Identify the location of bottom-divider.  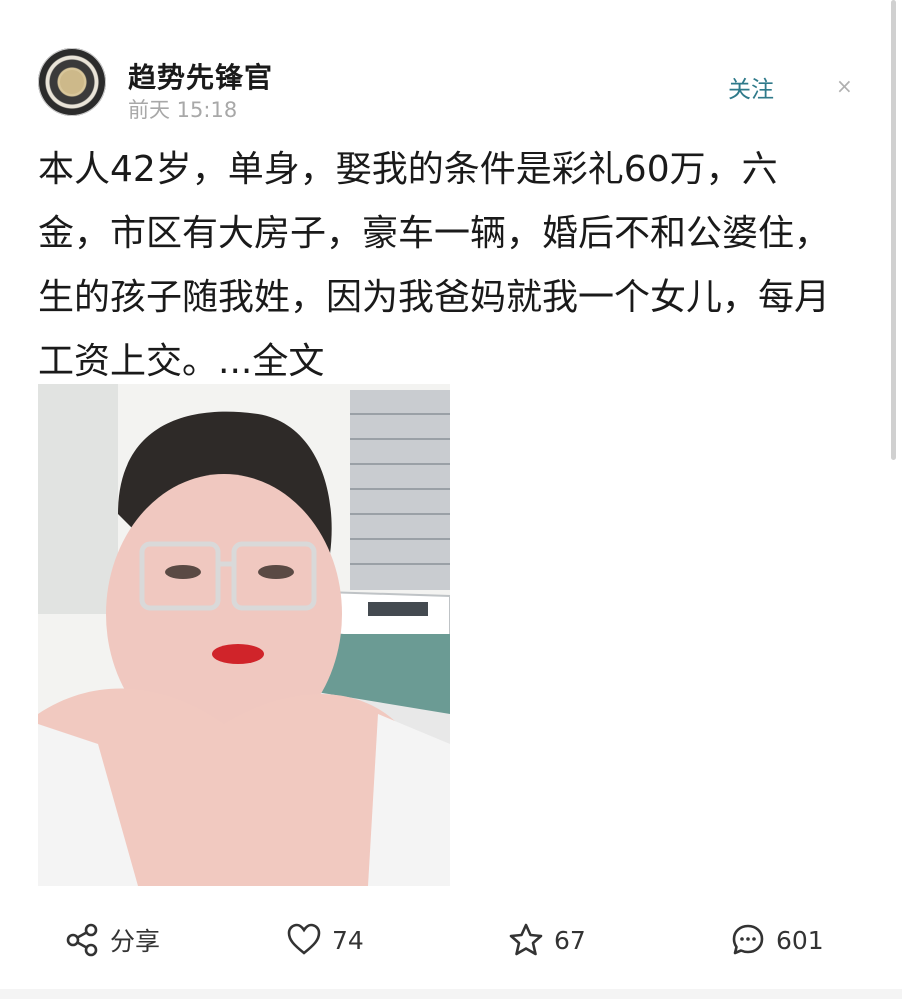
(451, 994).